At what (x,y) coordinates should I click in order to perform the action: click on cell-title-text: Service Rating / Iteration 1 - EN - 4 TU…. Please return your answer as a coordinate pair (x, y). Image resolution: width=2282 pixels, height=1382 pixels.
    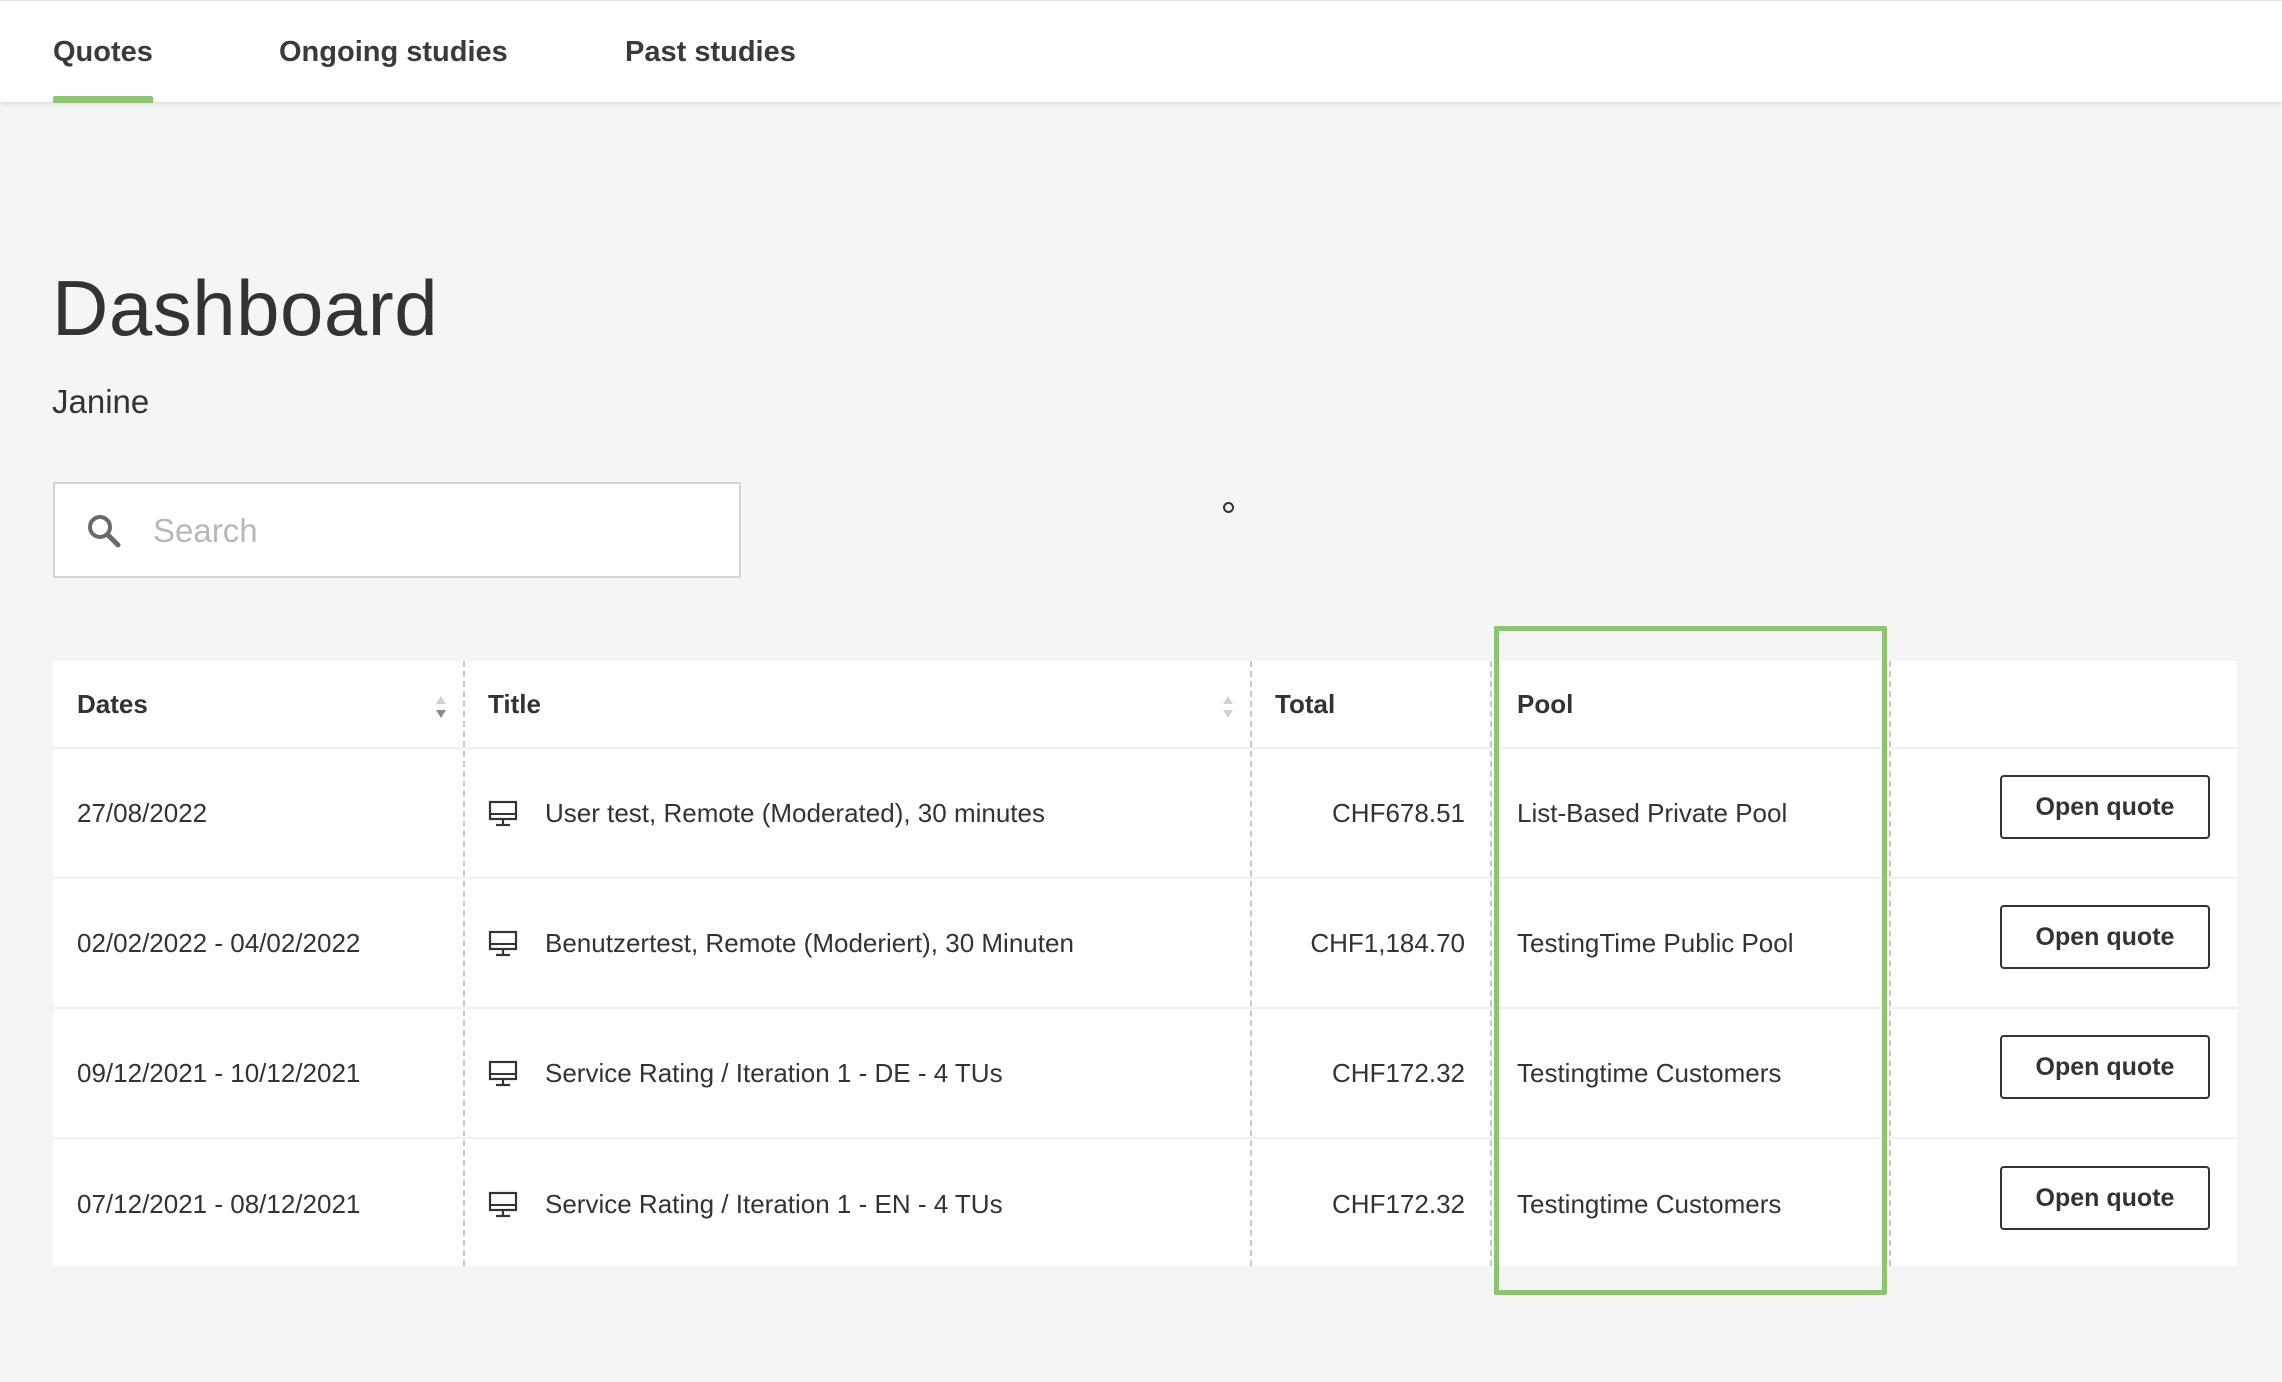
    Looking at the image, I should click on (774, 1203).